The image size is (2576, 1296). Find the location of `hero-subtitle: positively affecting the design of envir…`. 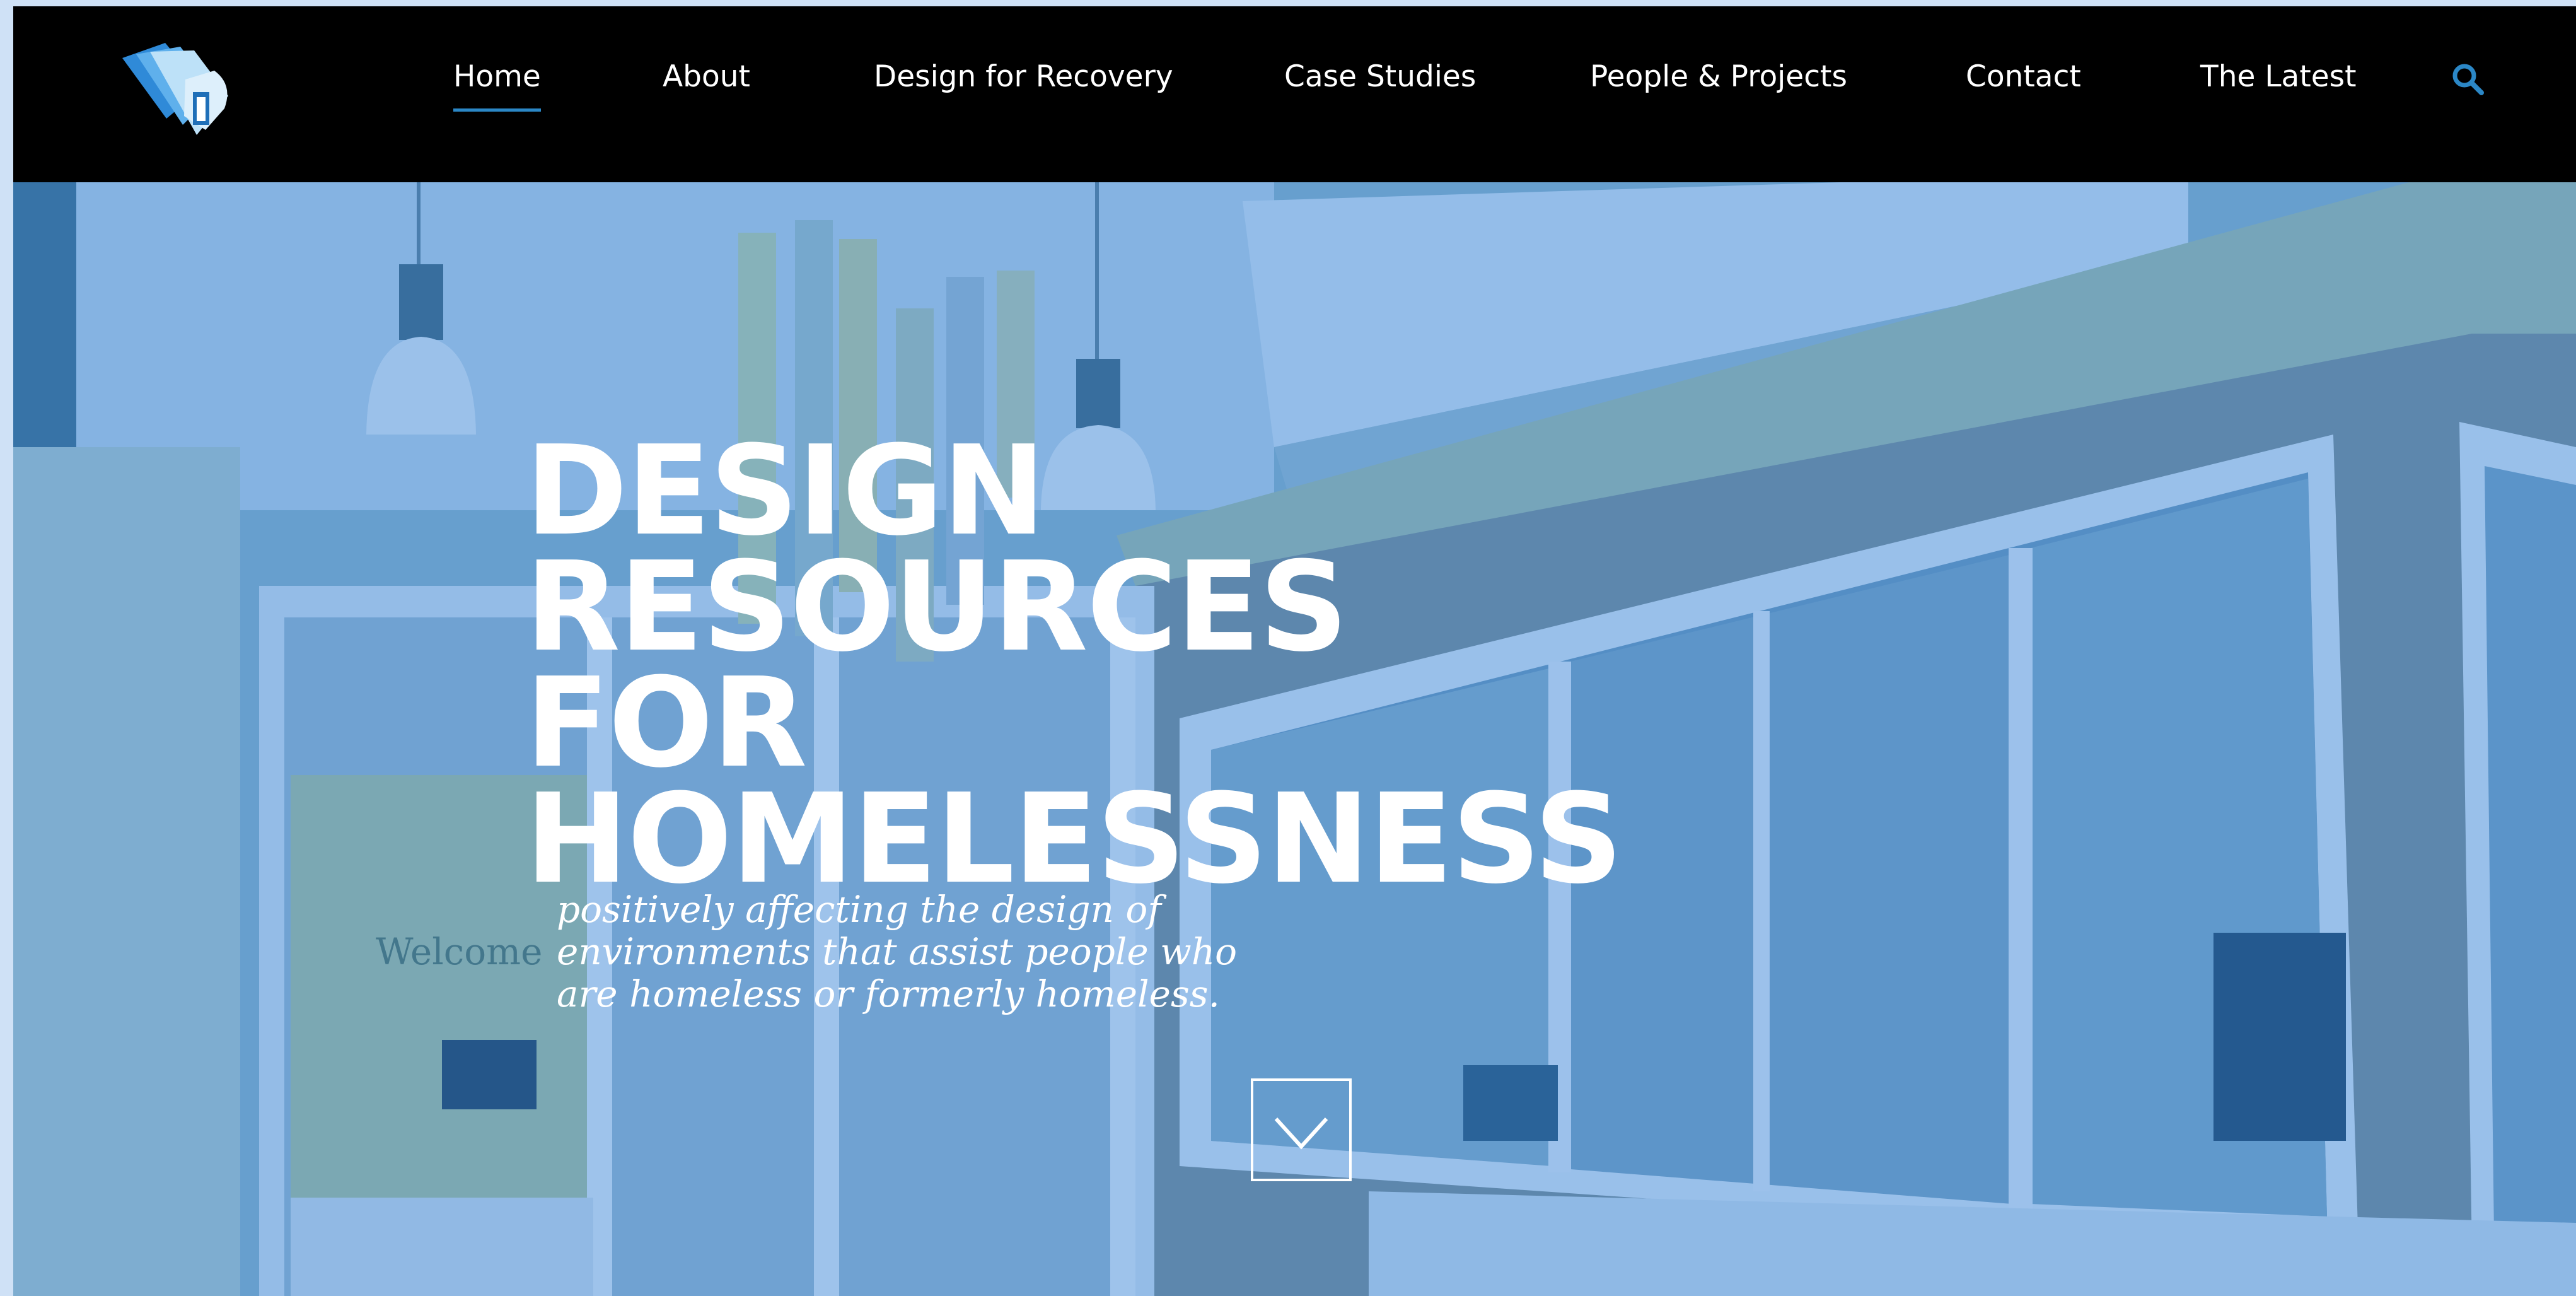

hero-subtitle: positively affecting the design of envir… is located at coordinates (897, 951).